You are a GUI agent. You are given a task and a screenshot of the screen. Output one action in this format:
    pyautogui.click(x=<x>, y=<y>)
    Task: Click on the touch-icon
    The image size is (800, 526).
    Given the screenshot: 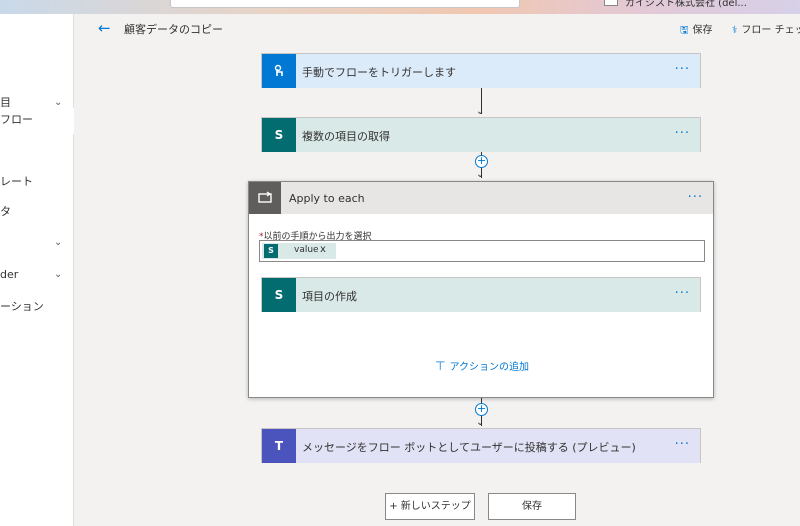 What is the action you would take?
    pyautogui.click(x=278, y=70)
    